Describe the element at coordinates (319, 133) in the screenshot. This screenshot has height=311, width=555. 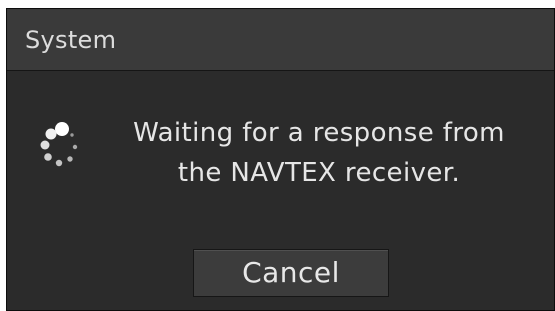
I see `status-message-line-1: Waiting for a response from` at that location.